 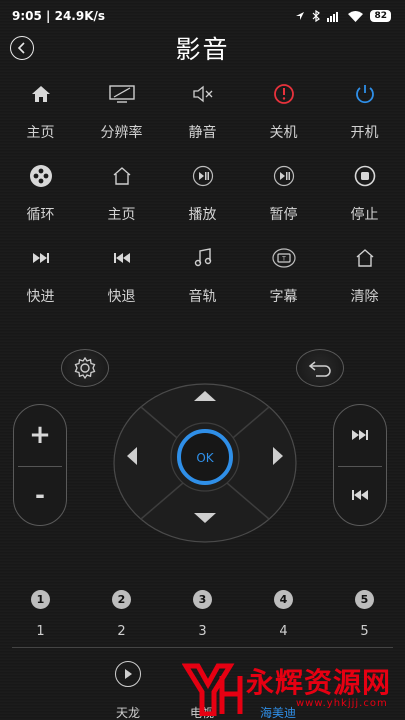 What do you see at coordinates (202, 297) in the screenshot?
I see `audio-track-label: 音轨` at bounding box center [202, 297].